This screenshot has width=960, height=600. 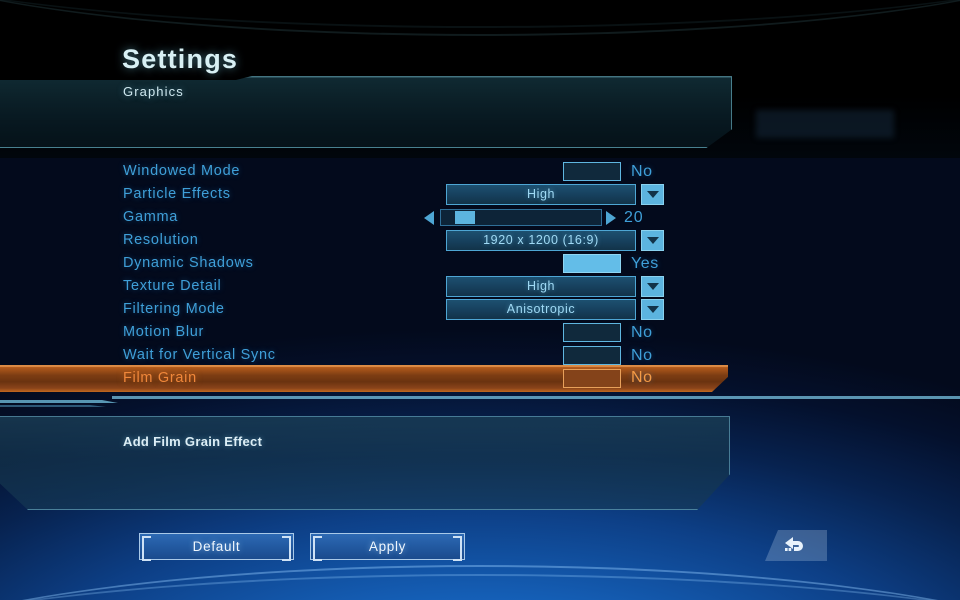 I want to click on separator-line-mid, so click(x=480, y=401).